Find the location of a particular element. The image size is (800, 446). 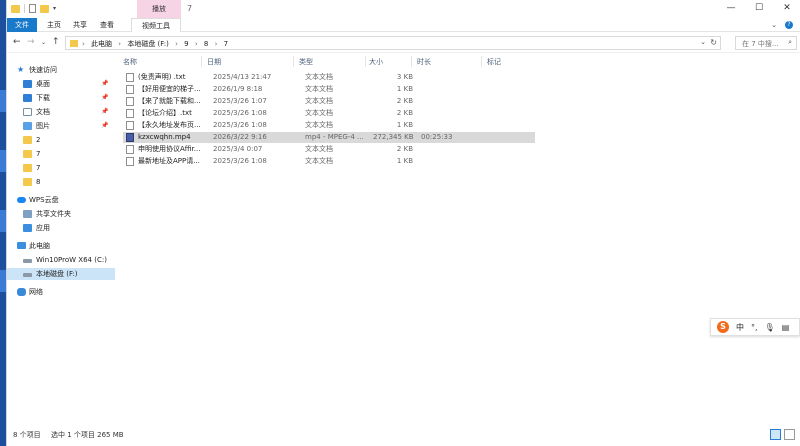

tab-share: 共享 is located at coordinates (80, 25).